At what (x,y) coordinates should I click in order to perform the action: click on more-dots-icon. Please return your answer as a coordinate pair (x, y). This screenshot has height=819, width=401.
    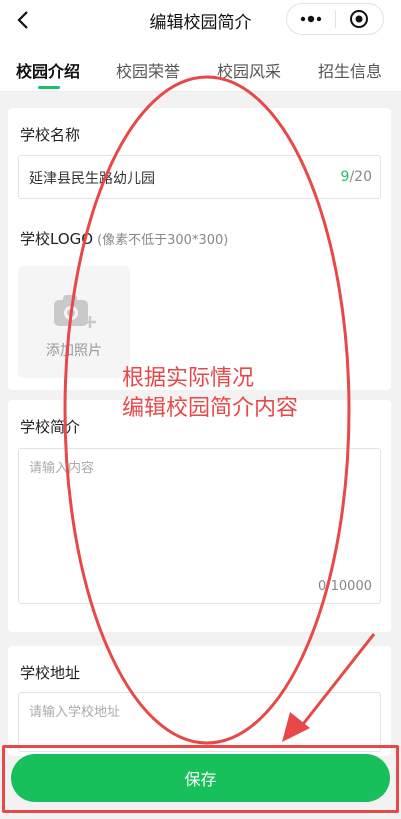
    Looking at the image, I should click on (310, 19).